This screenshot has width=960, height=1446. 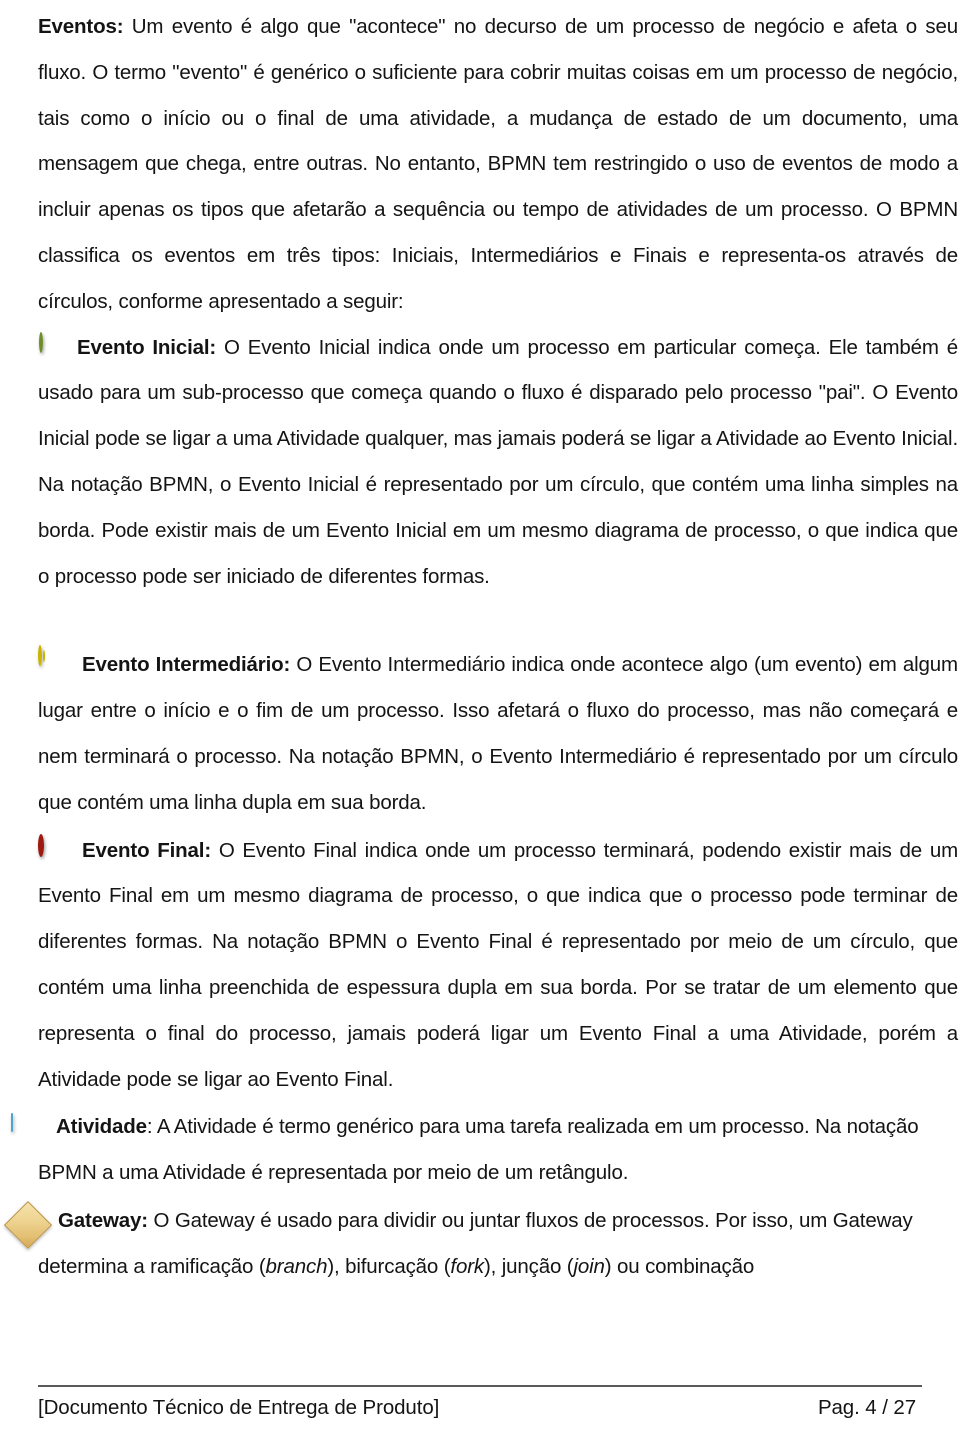 I want to click on gateway-icon-wrap, so click(x=28, y=1224).